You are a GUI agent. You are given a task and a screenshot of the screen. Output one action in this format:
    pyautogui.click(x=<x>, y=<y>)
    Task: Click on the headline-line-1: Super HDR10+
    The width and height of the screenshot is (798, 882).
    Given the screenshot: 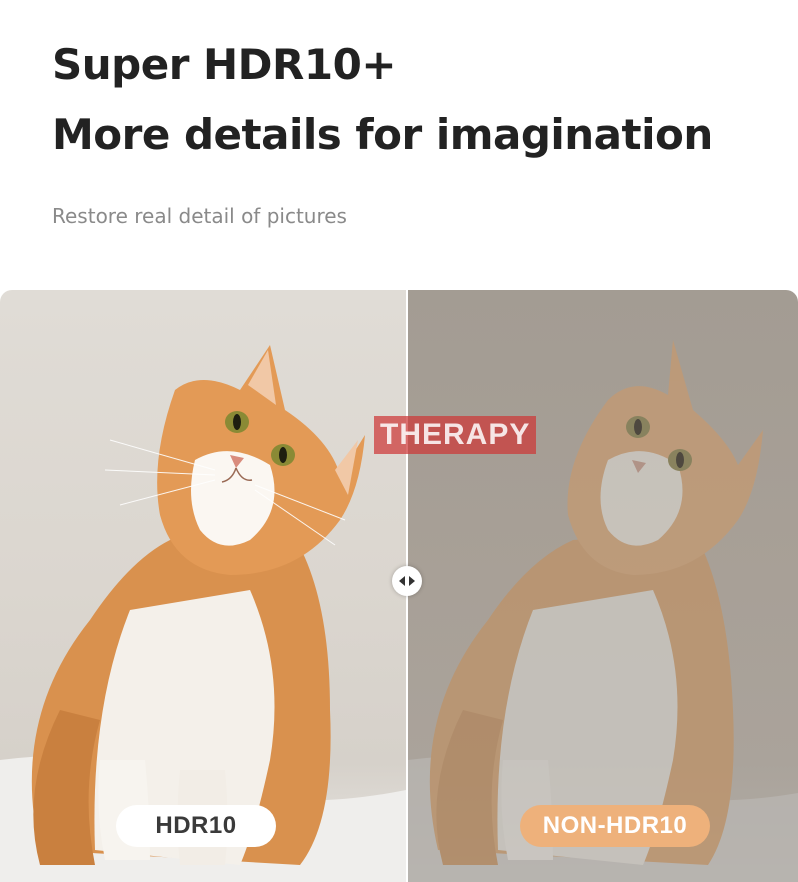 What is the action you would take?
    pyautogui.click(x=224, y=64)
    